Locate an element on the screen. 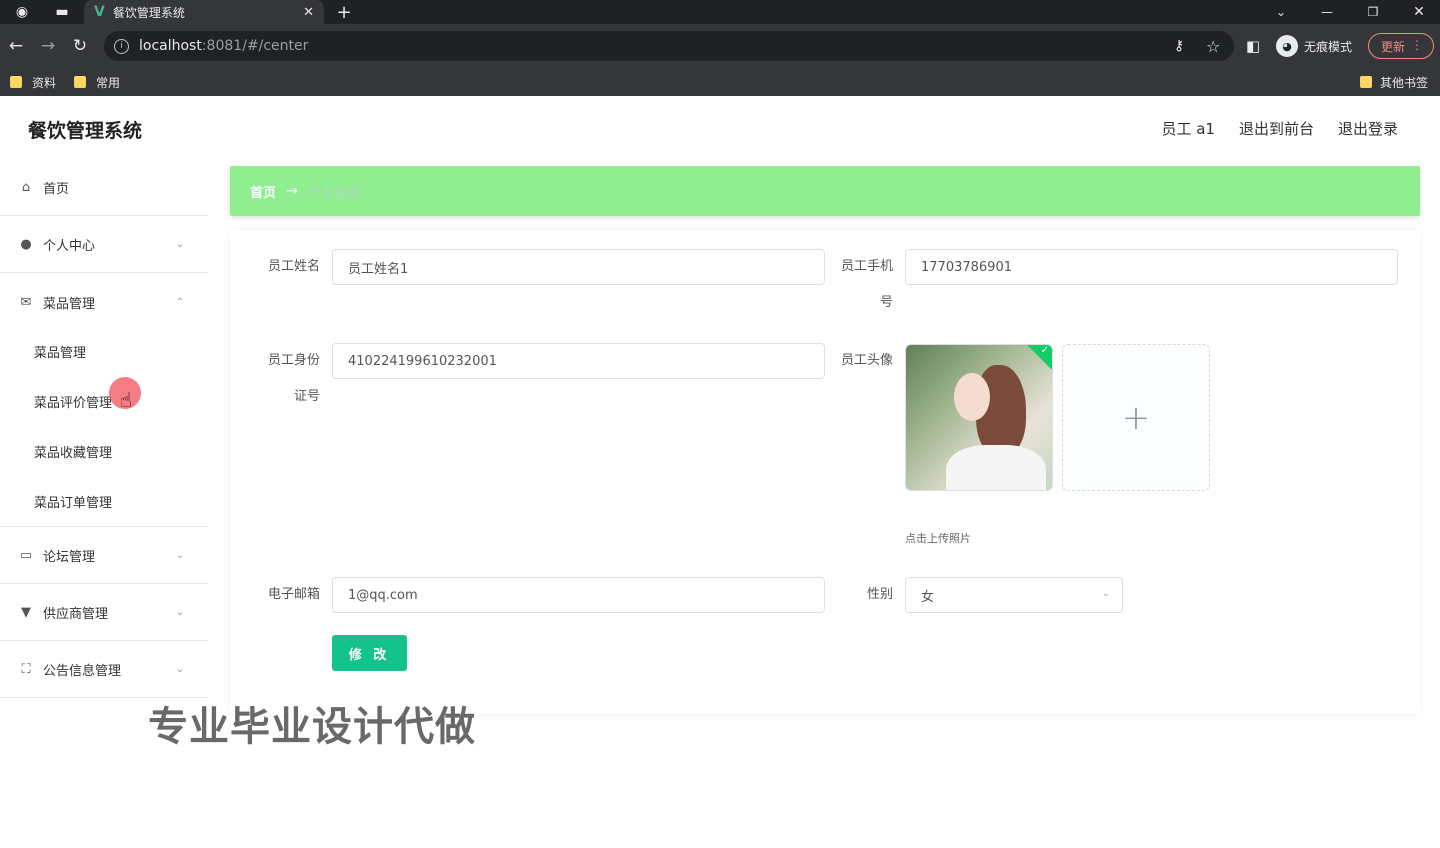 The image size is (1440, 848). chrome-menu-icon: ◉ is located at coordinates (22, 12).